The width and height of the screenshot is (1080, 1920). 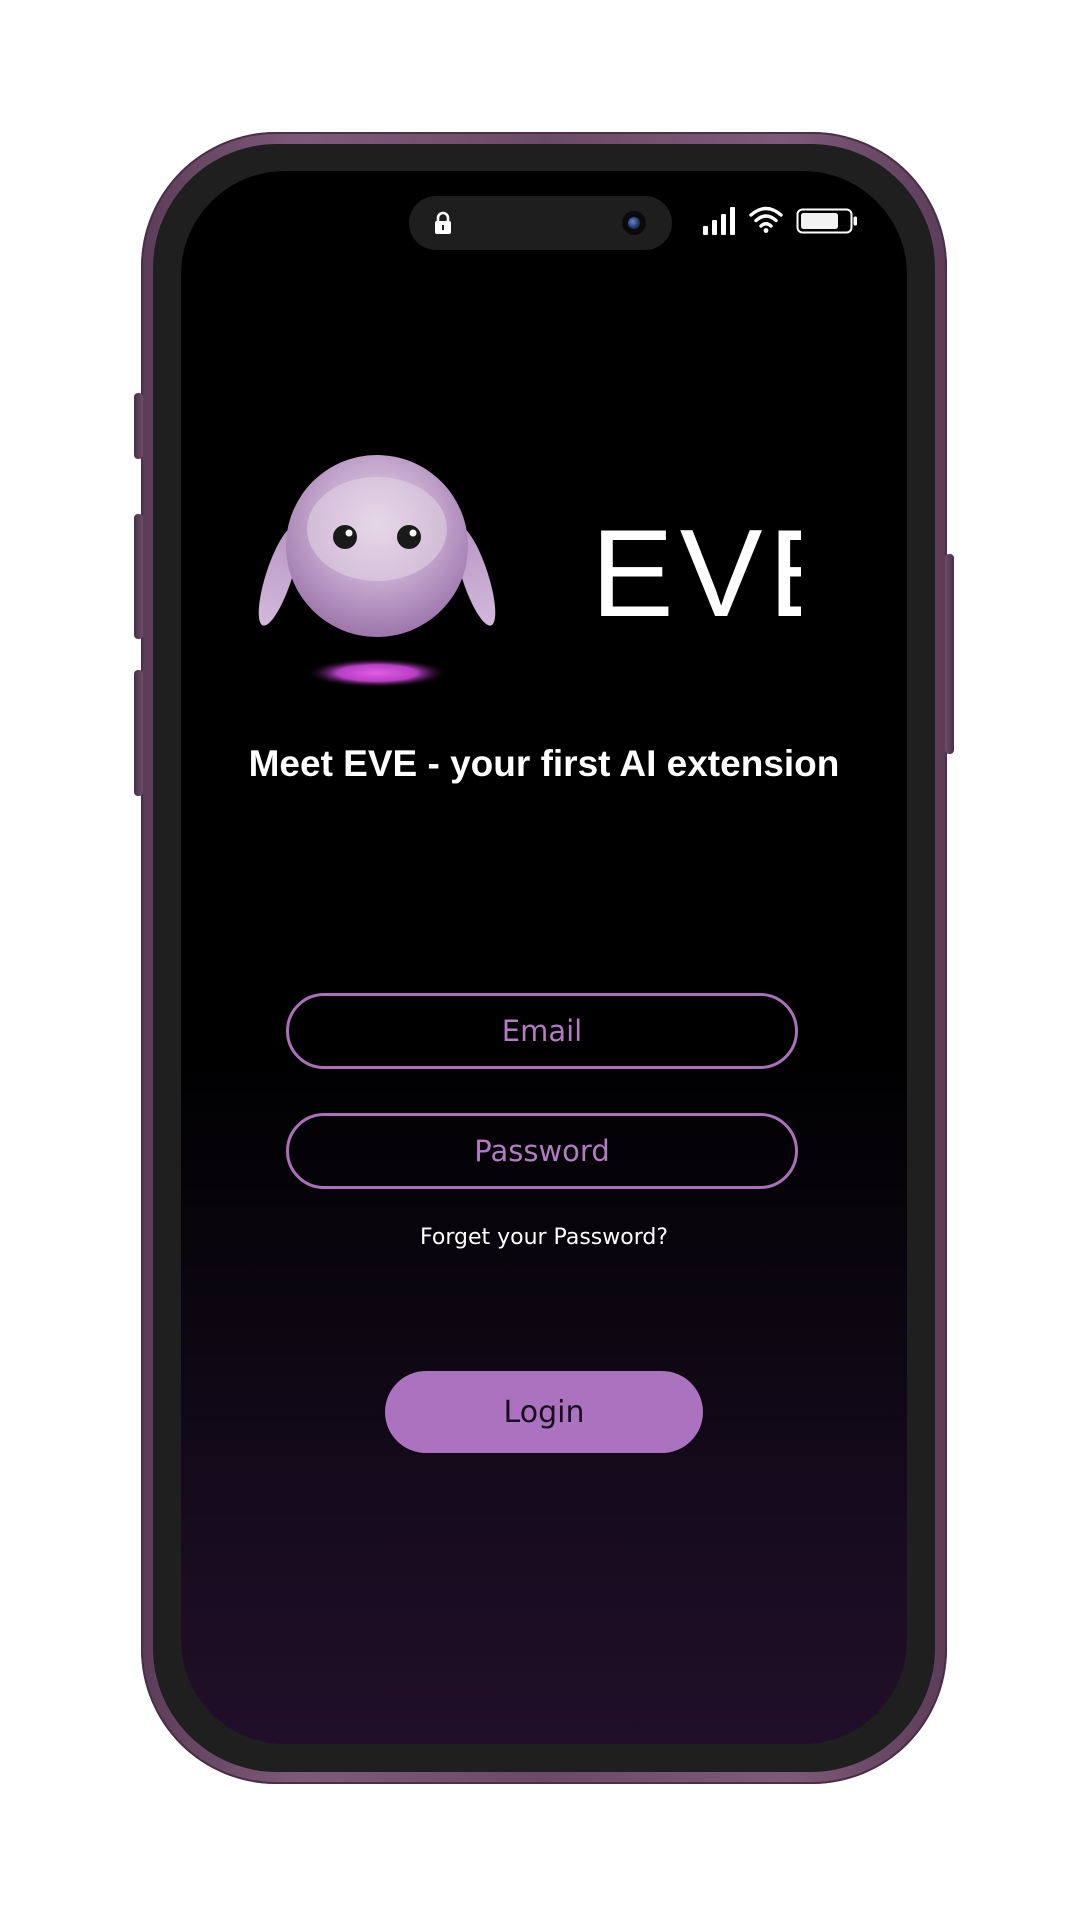 What do you see at coordinates (544, 1412) in the screenshot?
I see `login-button: Login` at bounding box center [544, 1412].